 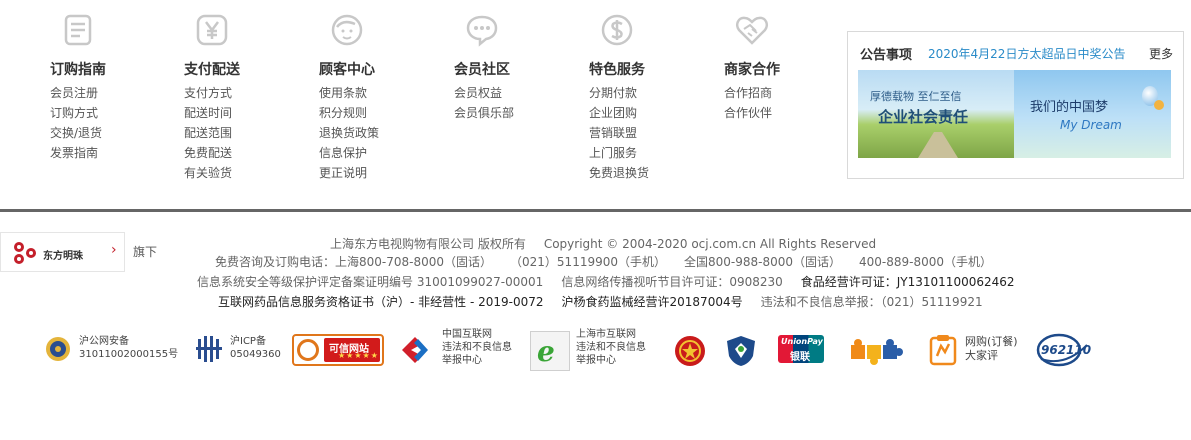 I want to click on sh-mobile-hotline: （021）51119900（手机）, so click(x=588, y=262).